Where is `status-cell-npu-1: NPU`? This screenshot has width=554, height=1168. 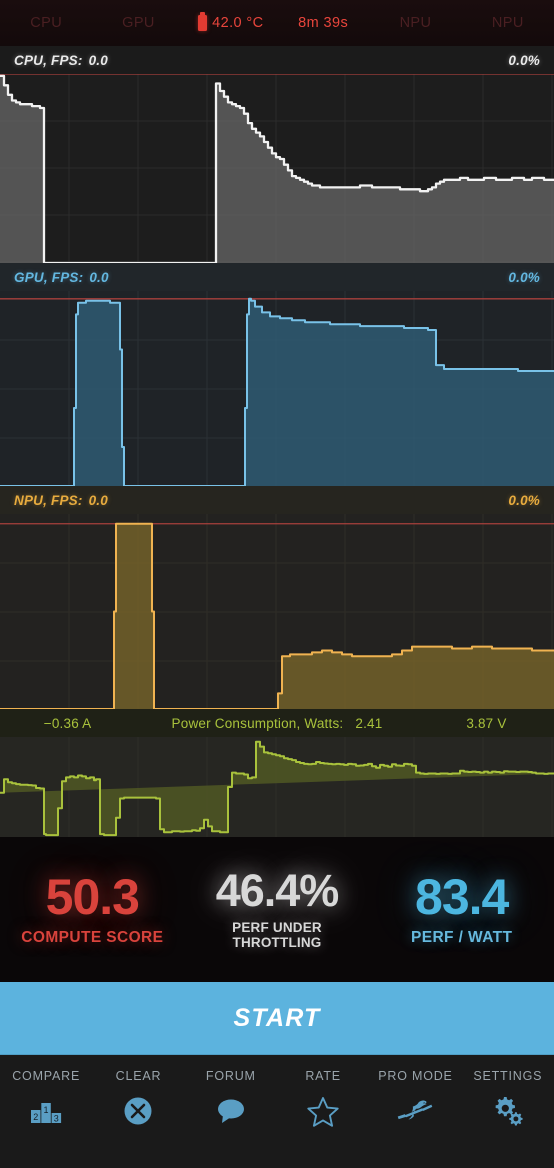
status-cell-npu-1: NPU is located at coordinates (415, 23).